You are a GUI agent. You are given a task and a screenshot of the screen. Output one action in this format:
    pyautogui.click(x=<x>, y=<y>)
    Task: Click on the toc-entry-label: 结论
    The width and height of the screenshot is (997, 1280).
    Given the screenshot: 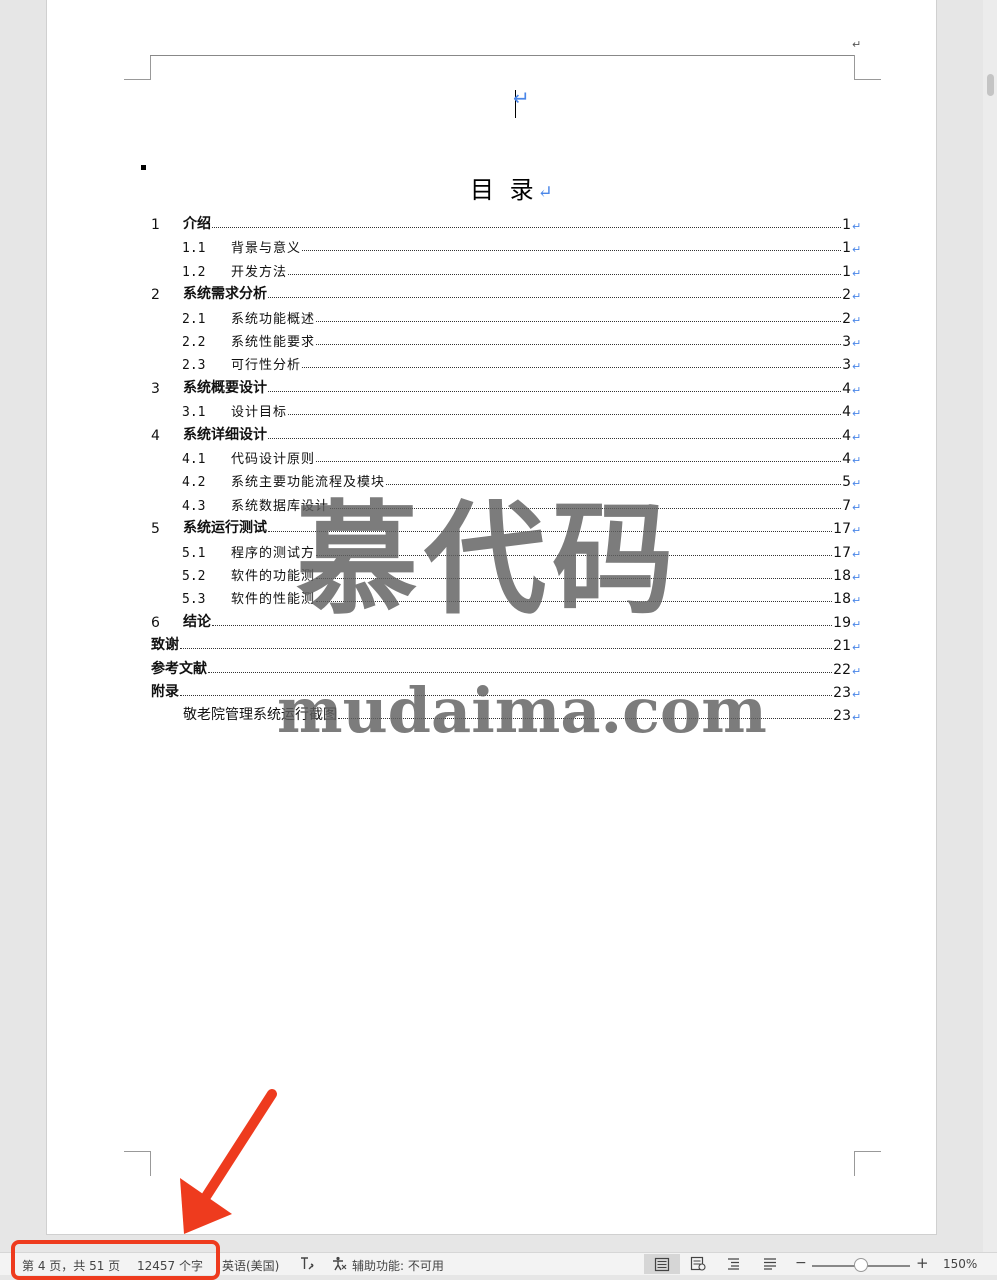 What is the action you would take?
    pyautogui.click(x=197, y=621)
    